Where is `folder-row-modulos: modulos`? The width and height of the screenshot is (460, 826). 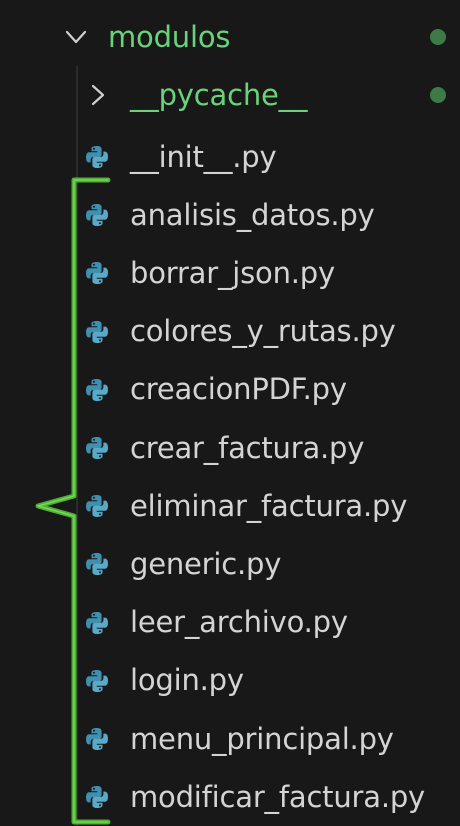 folder-row-modulos: modulos is located at coordinates (230, 37).